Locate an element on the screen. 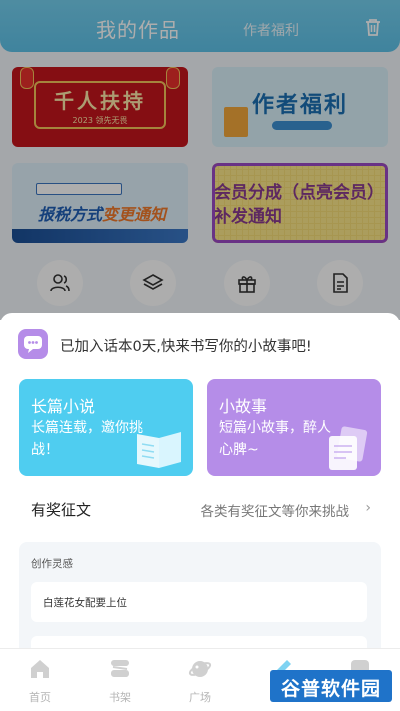 The image size is (400, 711). watermark-text: 谷普软件园 is located at coordinates (330, 689).